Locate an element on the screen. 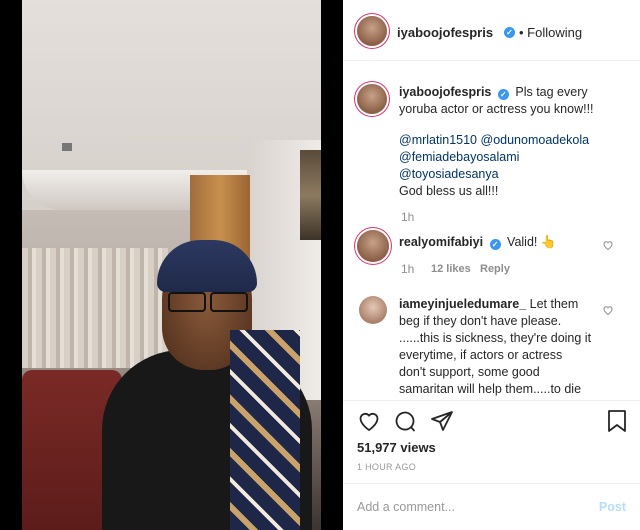 The image size is (640, 530). caption-username: iyaboojofespris is located at coordinates (445, 92).